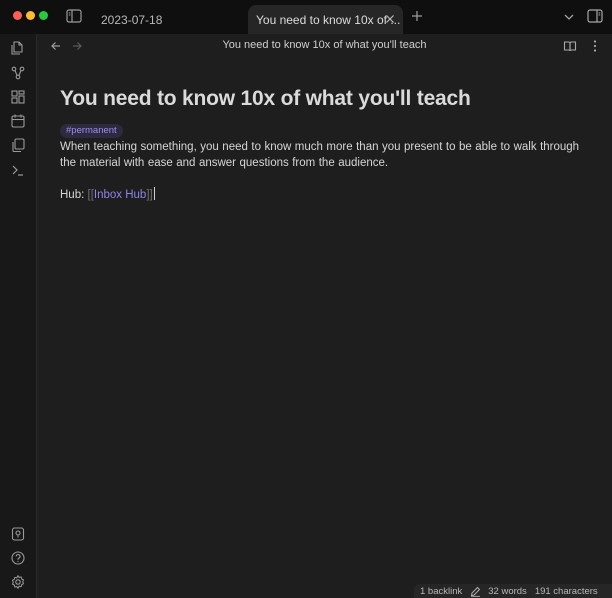 Image resolution: width=612 pixels, height=598 pixels. I want to click on left-sidebar-toggle-icon, so click(74, 16).